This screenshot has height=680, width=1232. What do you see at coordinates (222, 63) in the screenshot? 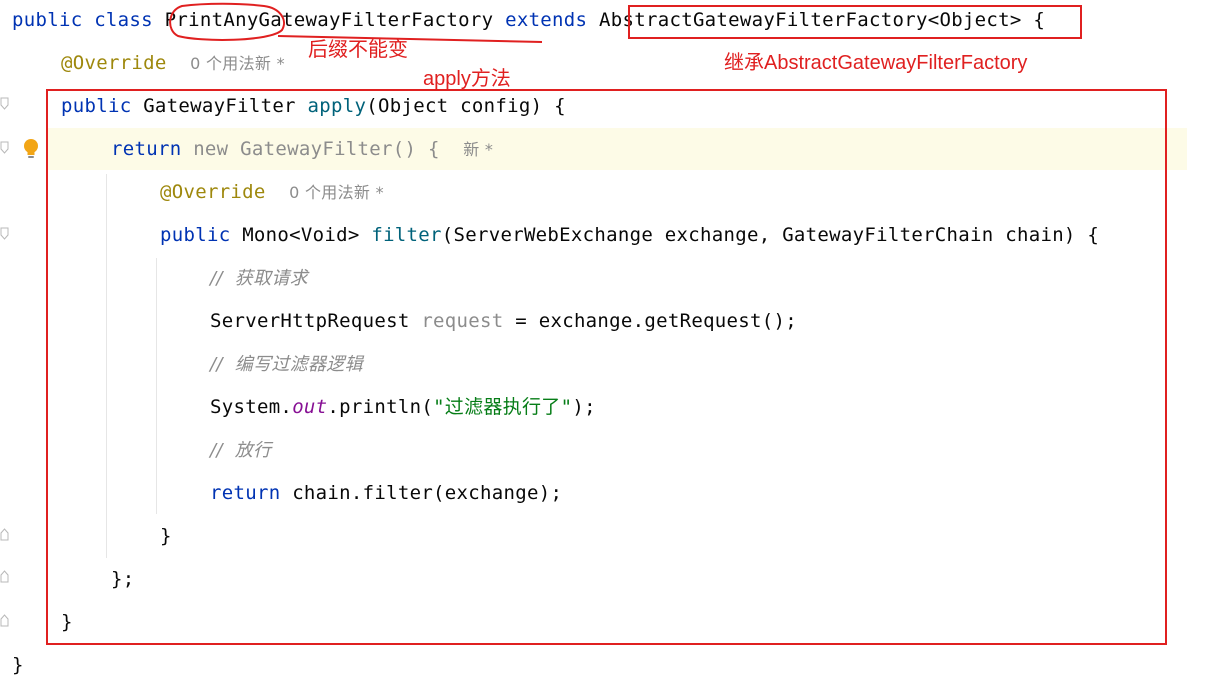
I see `usages-hint: 0 个用法` at bounding box center [222, 63].